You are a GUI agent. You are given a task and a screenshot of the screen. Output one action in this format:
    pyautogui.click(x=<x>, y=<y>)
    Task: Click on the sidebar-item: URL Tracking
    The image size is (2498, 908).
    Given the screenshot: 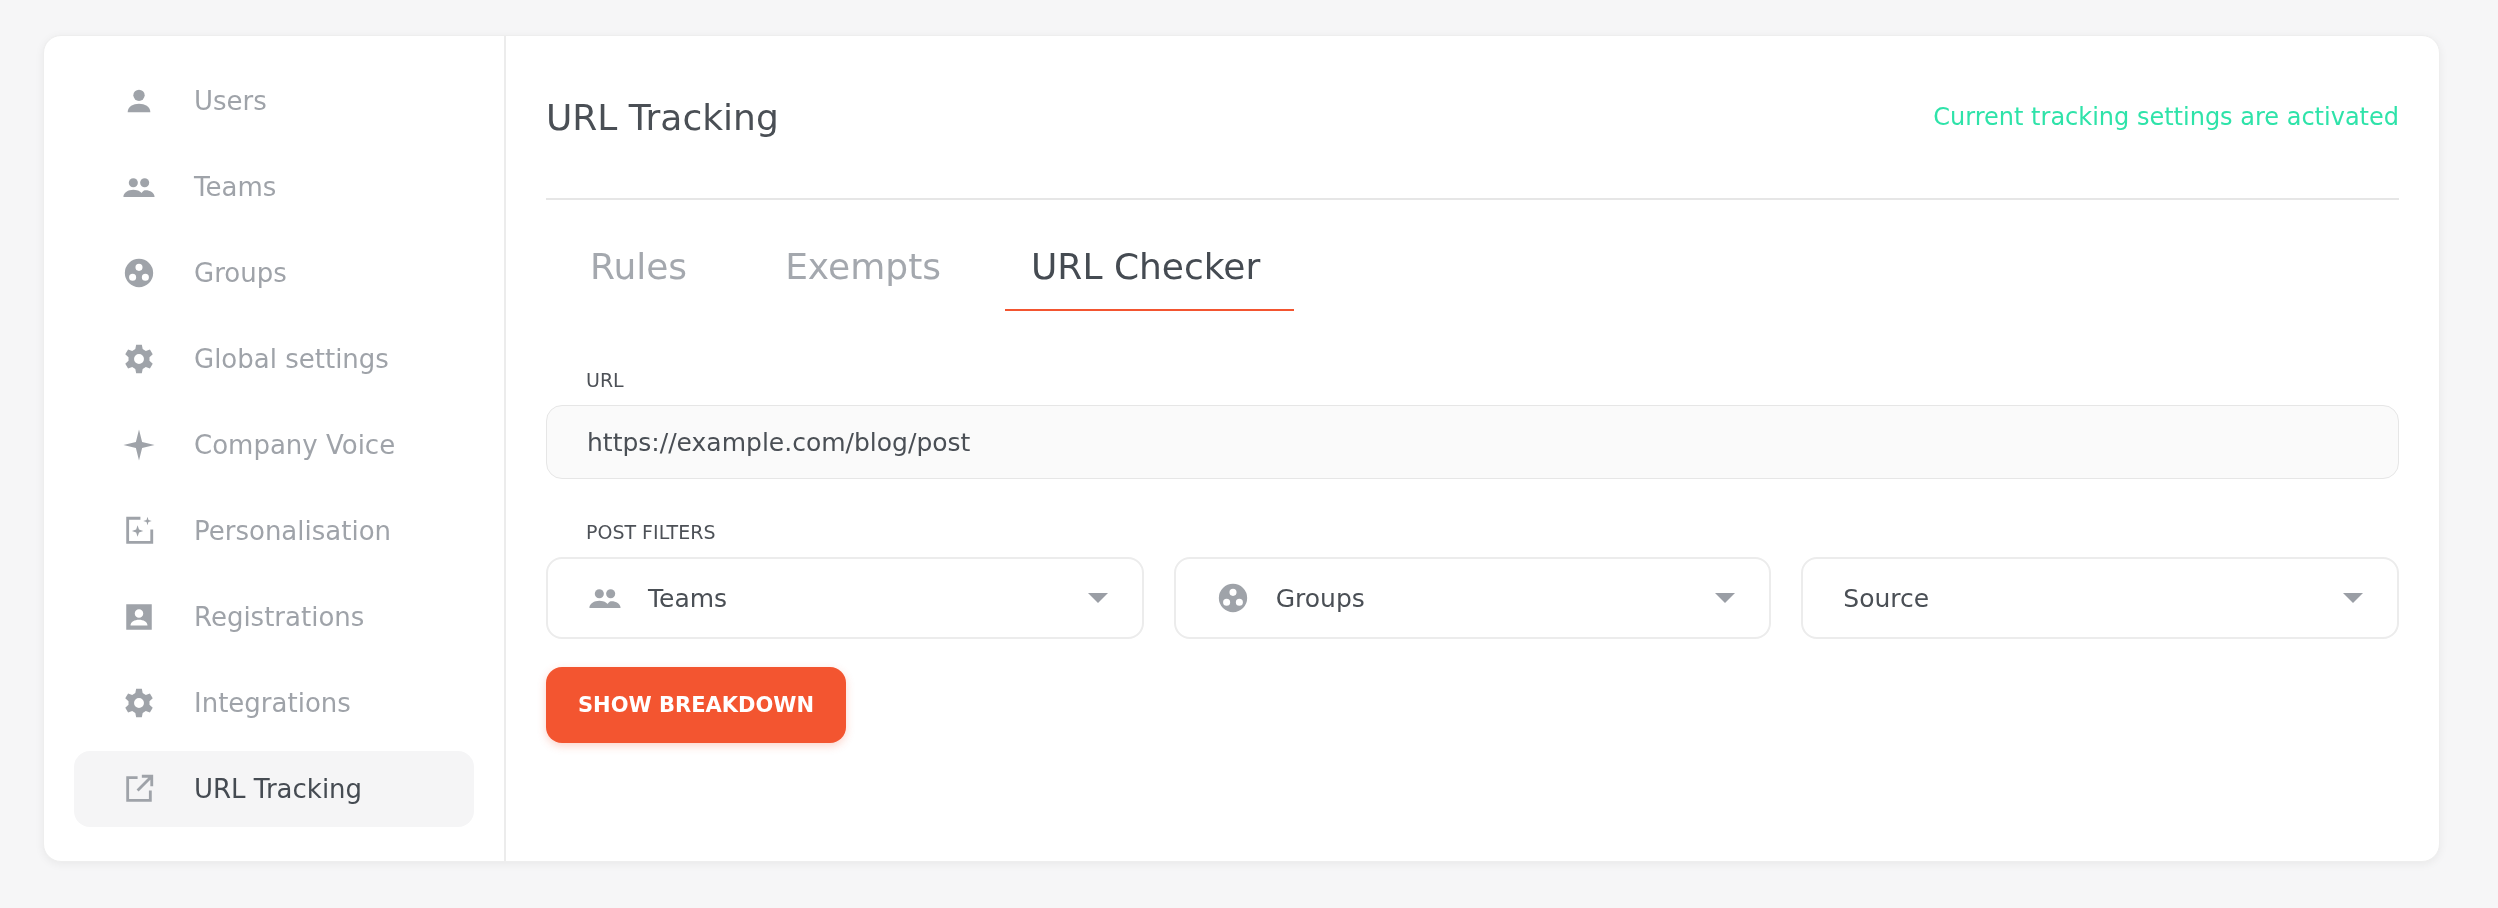 What is the action you would take?
    pyautogui.click(x=274, y=789)
    